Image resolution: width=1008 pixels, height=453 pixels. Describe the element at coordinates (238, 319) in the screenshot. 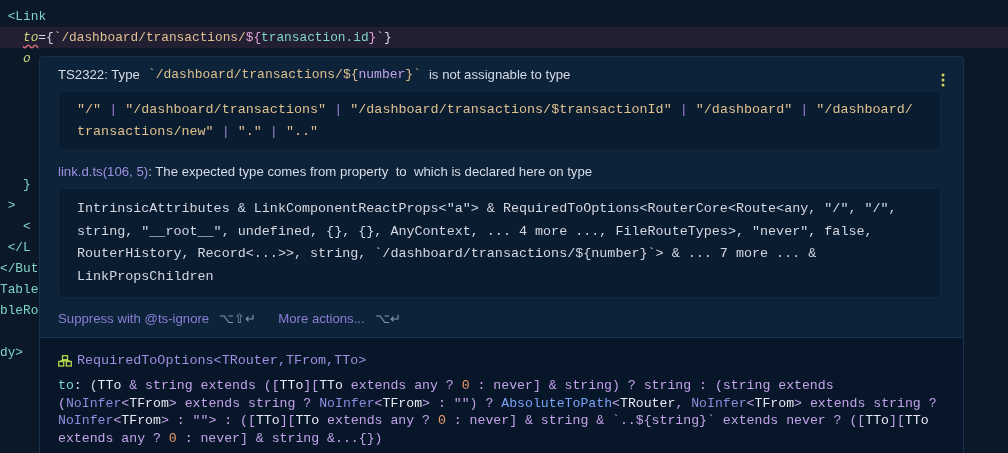

I see `shortcut-hint: ⌥⇧↵` at that location.